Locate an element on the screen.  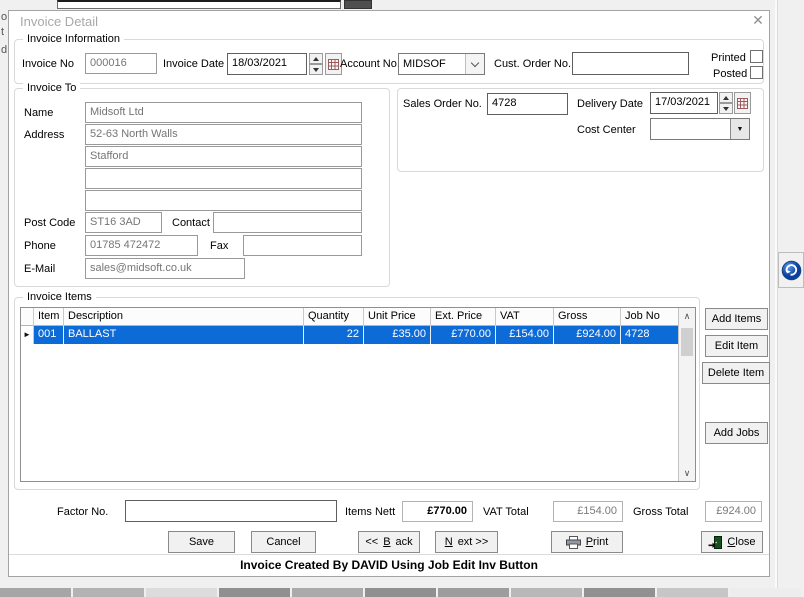
printer-icon is located at coordinates (573, 542).